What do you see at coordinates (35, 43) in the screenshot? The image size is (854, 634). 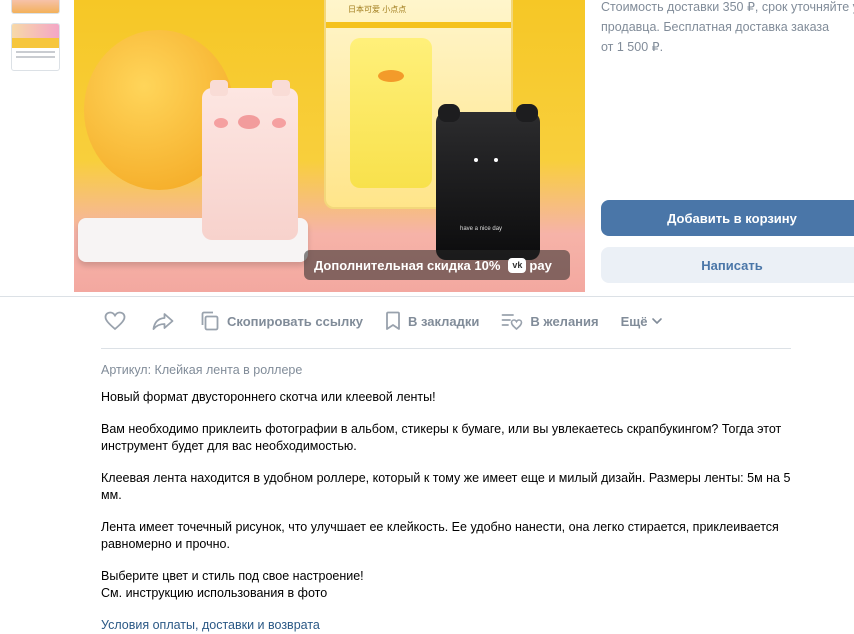 I see `thumbnail-strip` at bounding box center [35, 43].